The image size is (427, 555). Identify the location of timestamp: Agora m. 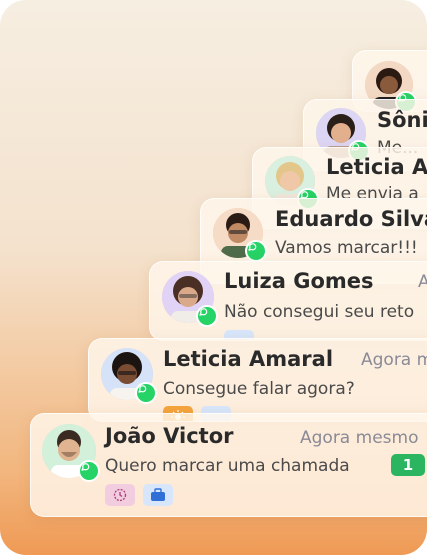
(394, 360).